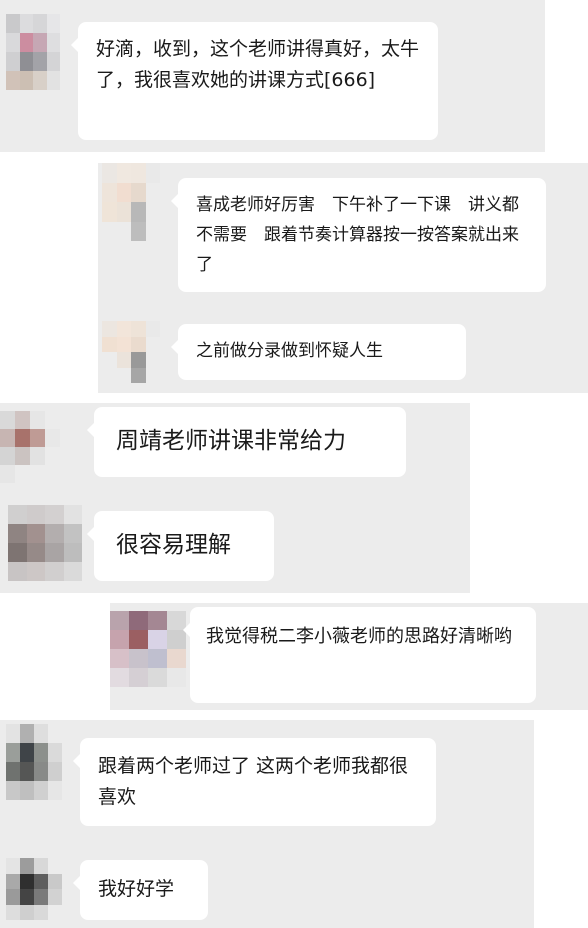  I want to click on message-text: 之前做分录做到怀疑人生, so click(289, 351).